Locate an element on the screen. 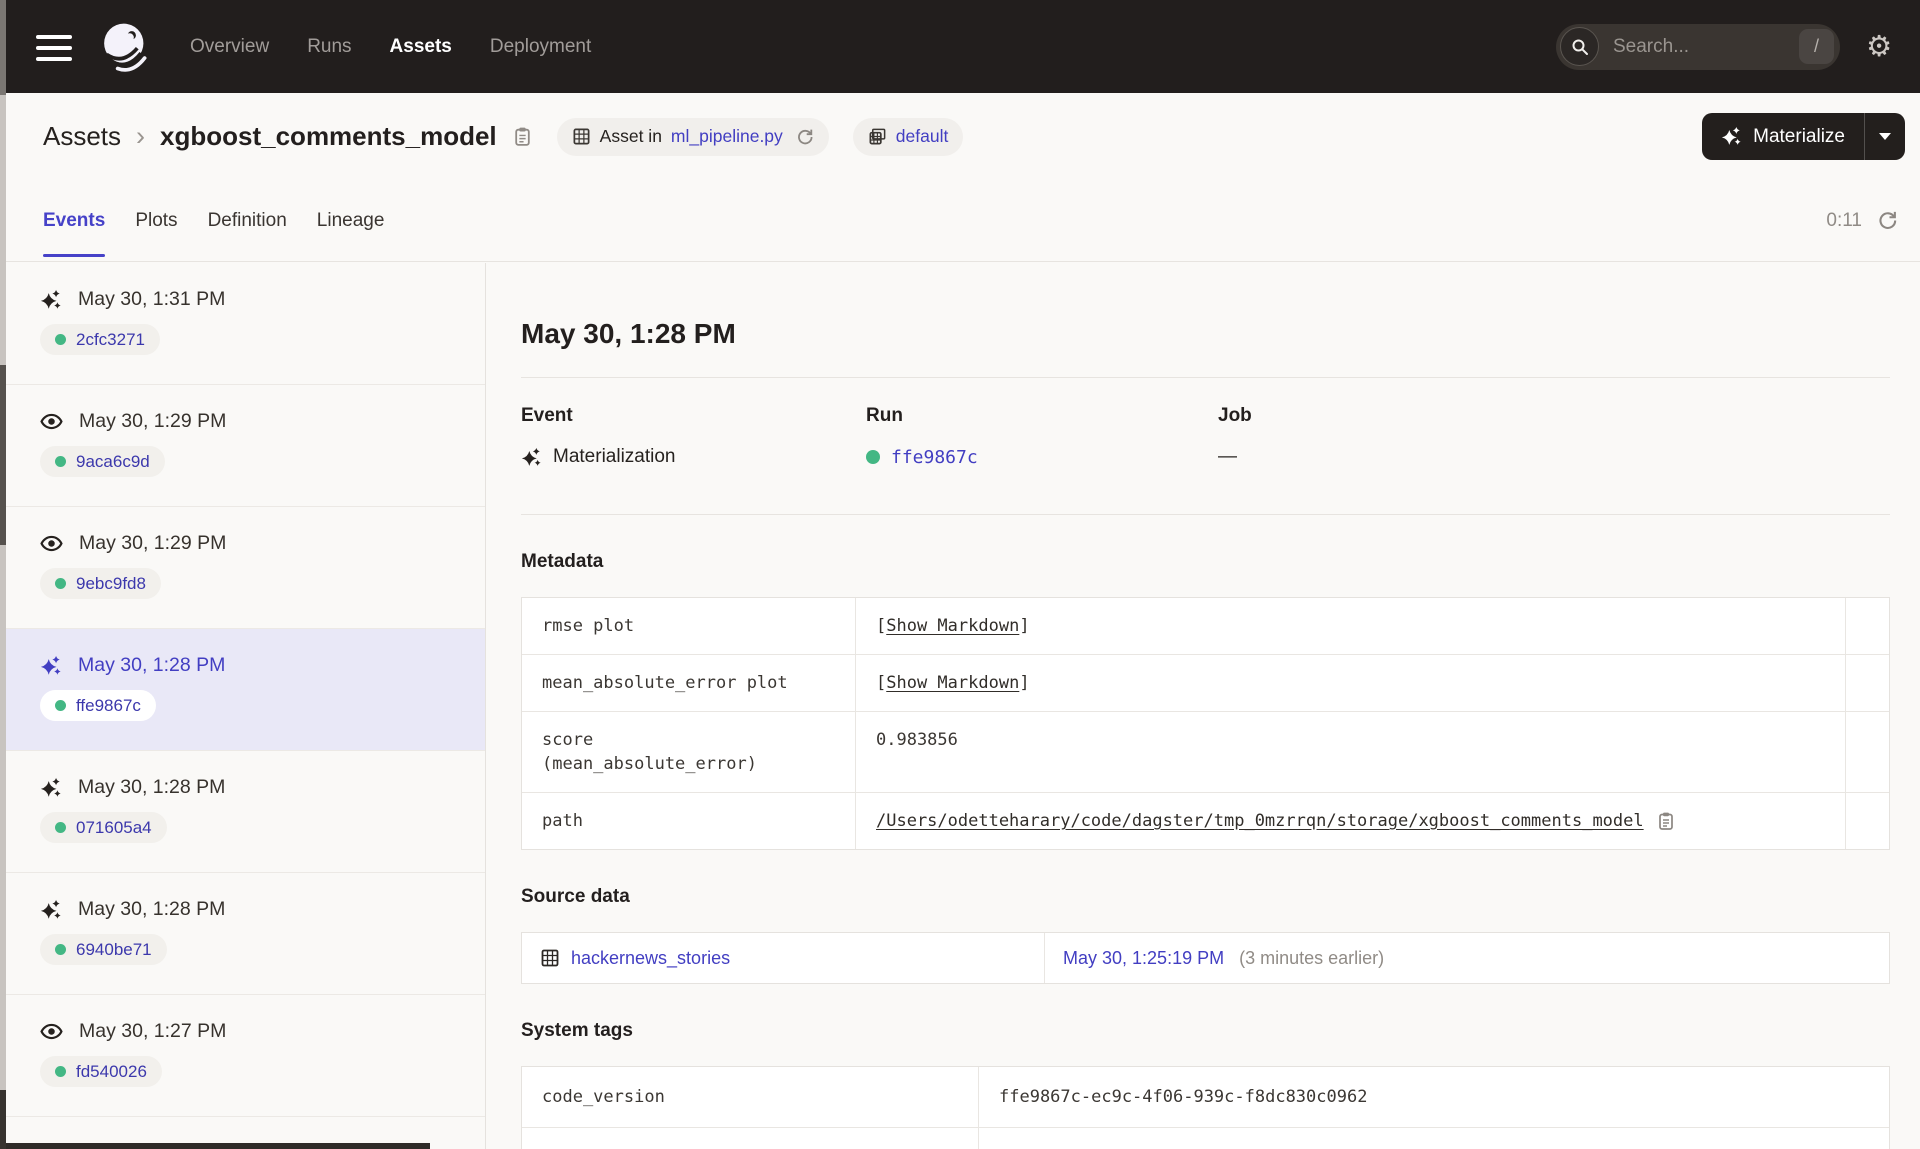 This screenshot has height=1149, width=1920. run-id-badge: fd540026 is located at coordinates (101, 1071).